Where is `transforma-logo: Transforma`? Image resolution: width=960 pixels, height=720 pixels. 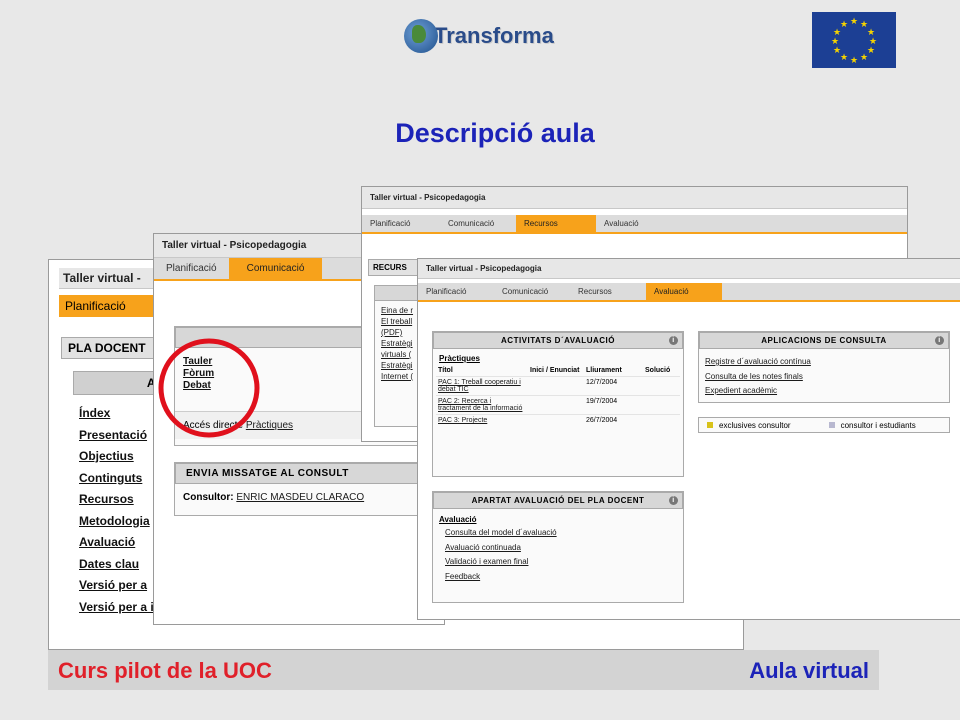 transforma-logo: Transforma is located at coordinates (479, 36).